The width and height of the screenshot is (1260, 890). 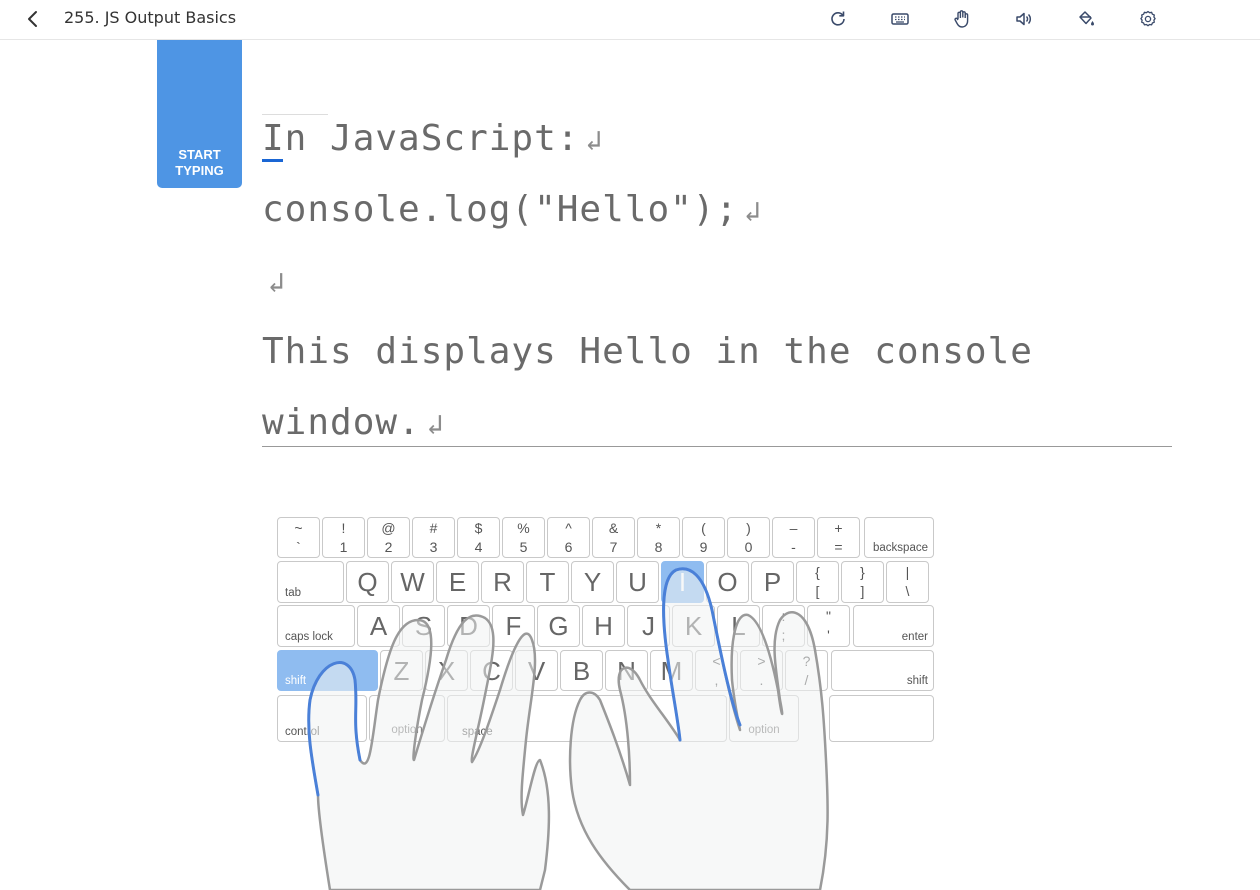 I want to click on key-base-label: ', so click(x=828, y=635).